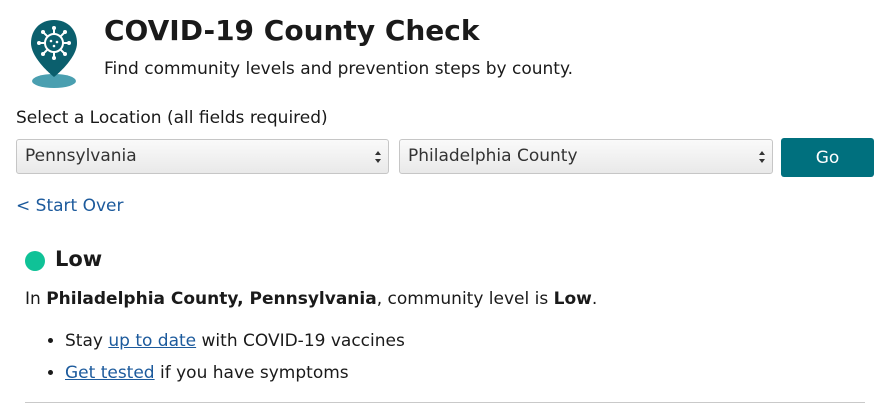 The image size is (885, 404). Describe the element at coordinates (445, 402) in the screenshot. I see `divider` at that location.